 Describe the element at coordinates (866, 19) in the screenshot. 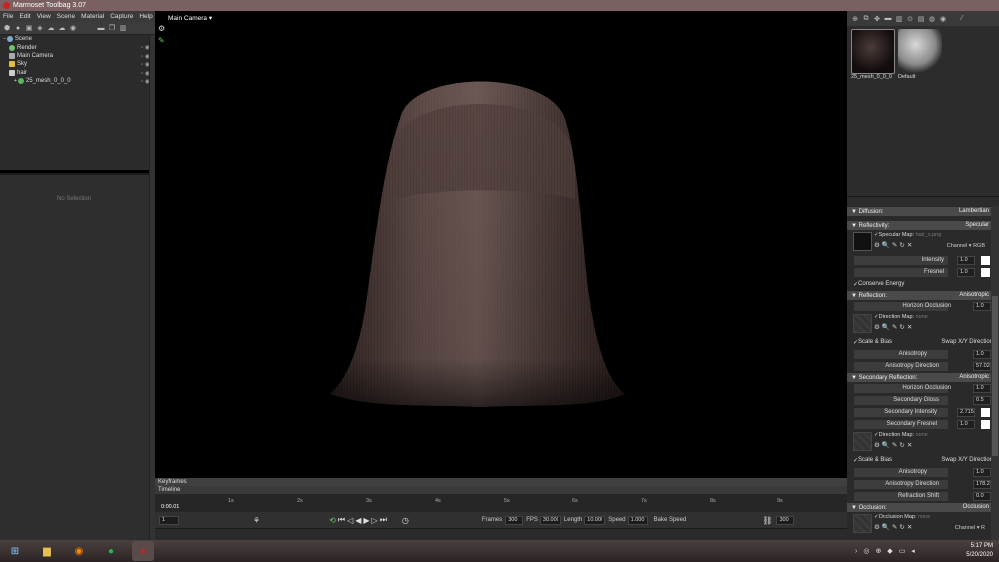

I see `duplicate-material-icon: ⧉` at that location.